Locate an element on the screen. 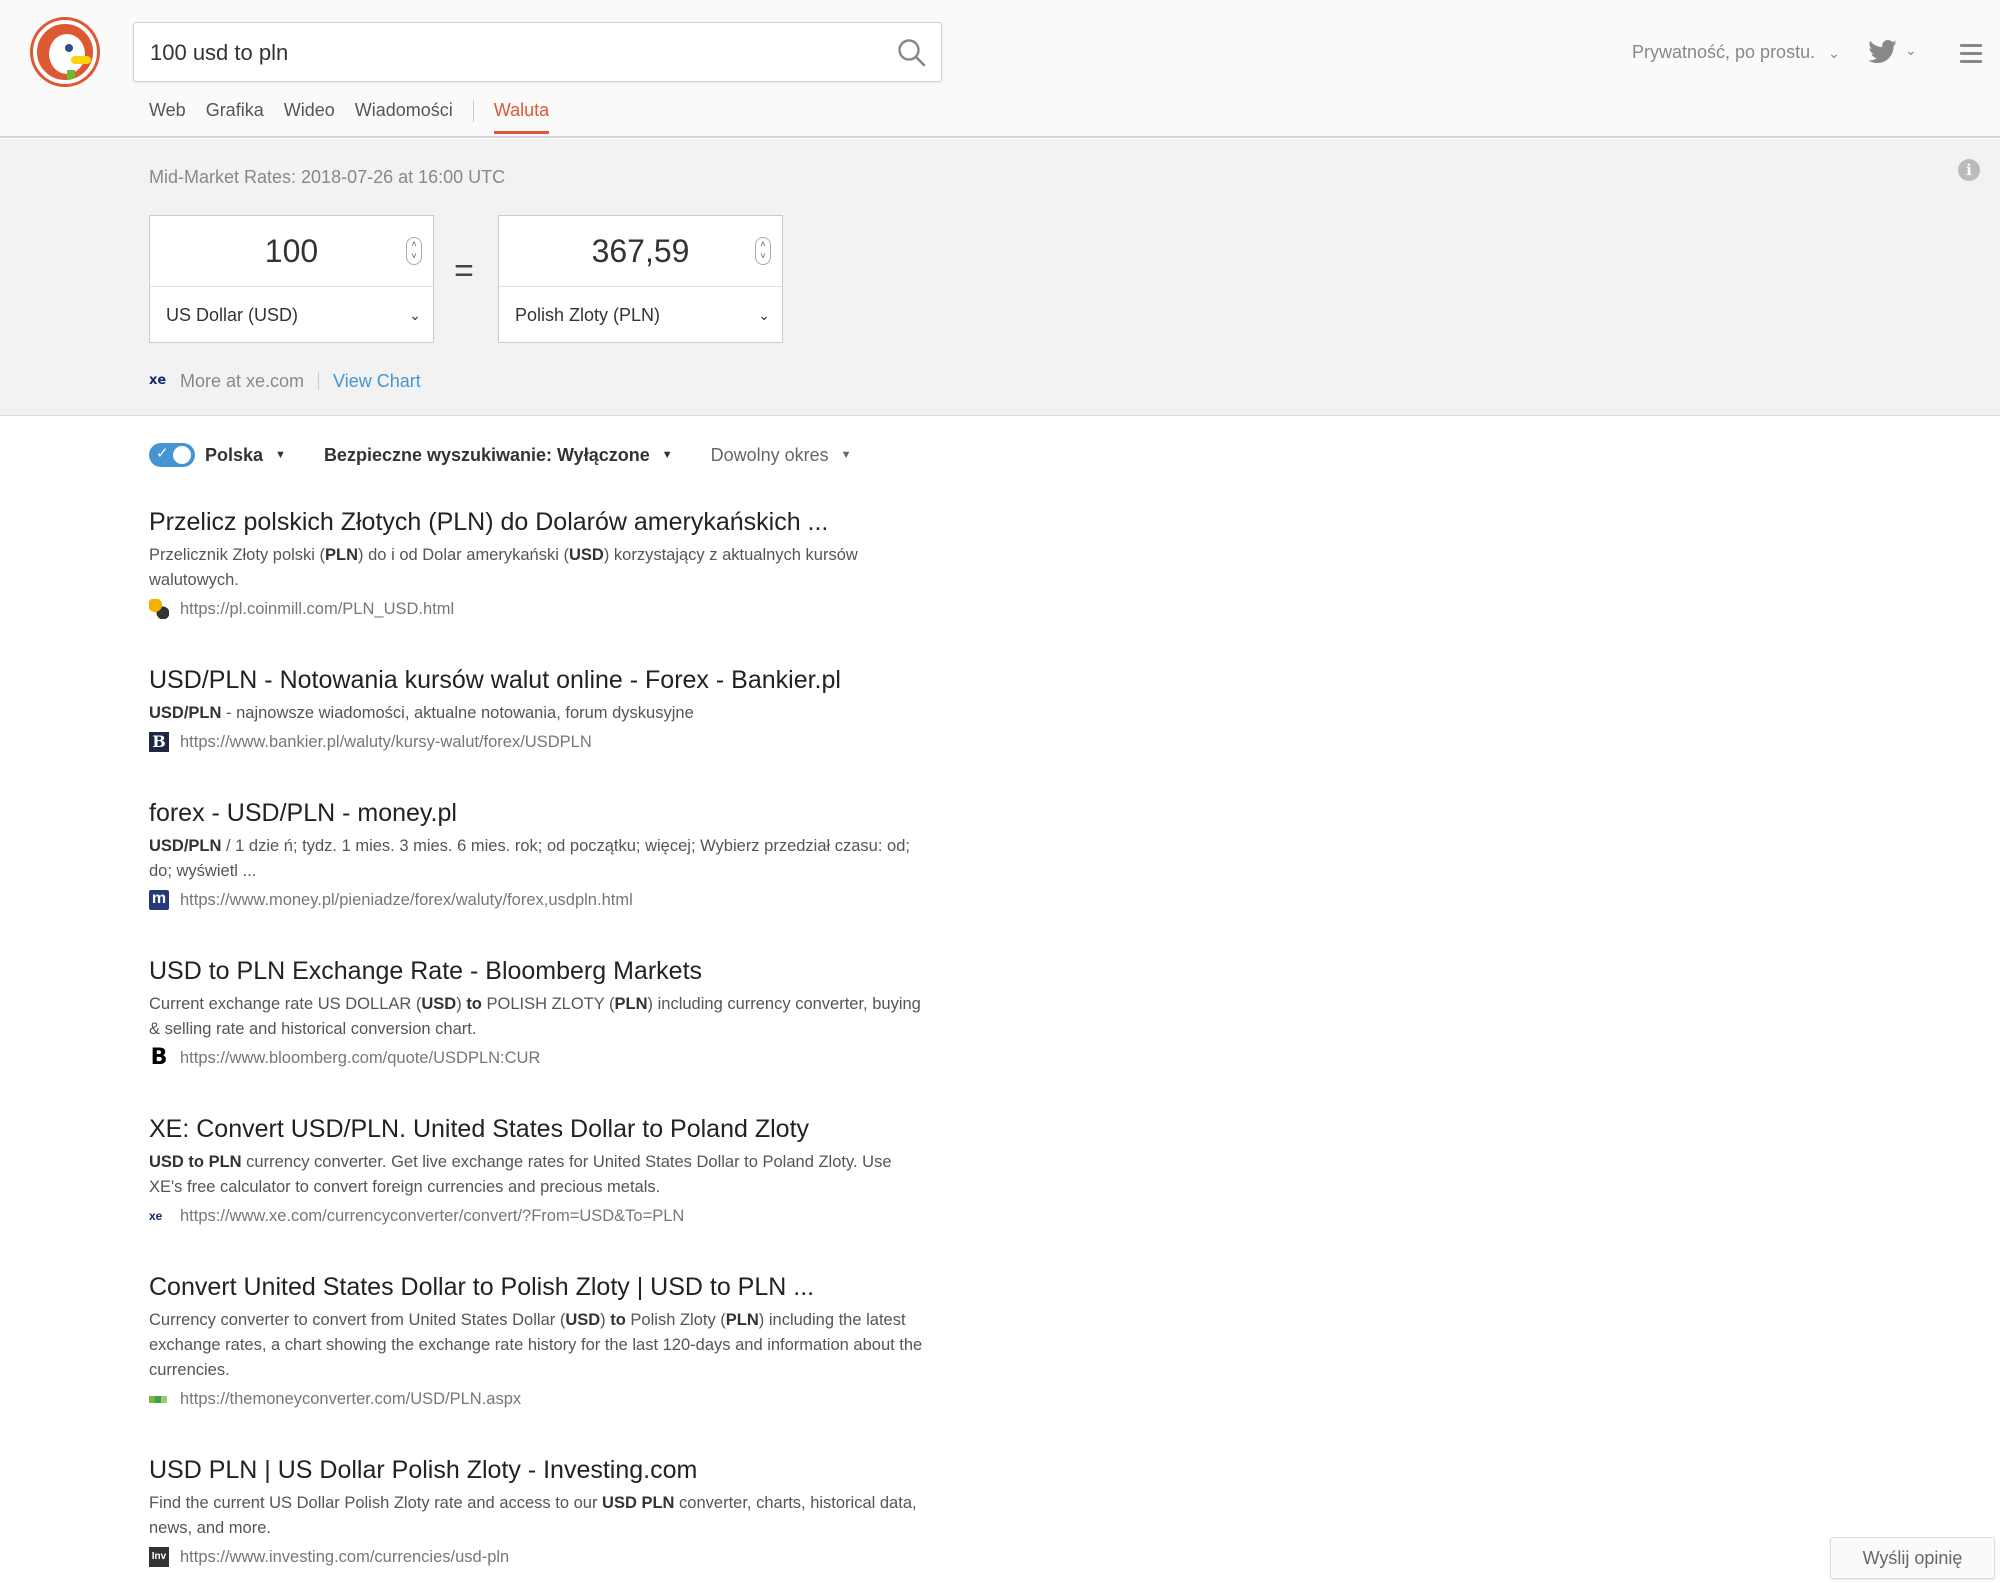 The height and width of the screenshot is (1583, 2000). result-url-text: https://pl.coinmill.com/PLN_USD.html is located at coordinates (317, 608).